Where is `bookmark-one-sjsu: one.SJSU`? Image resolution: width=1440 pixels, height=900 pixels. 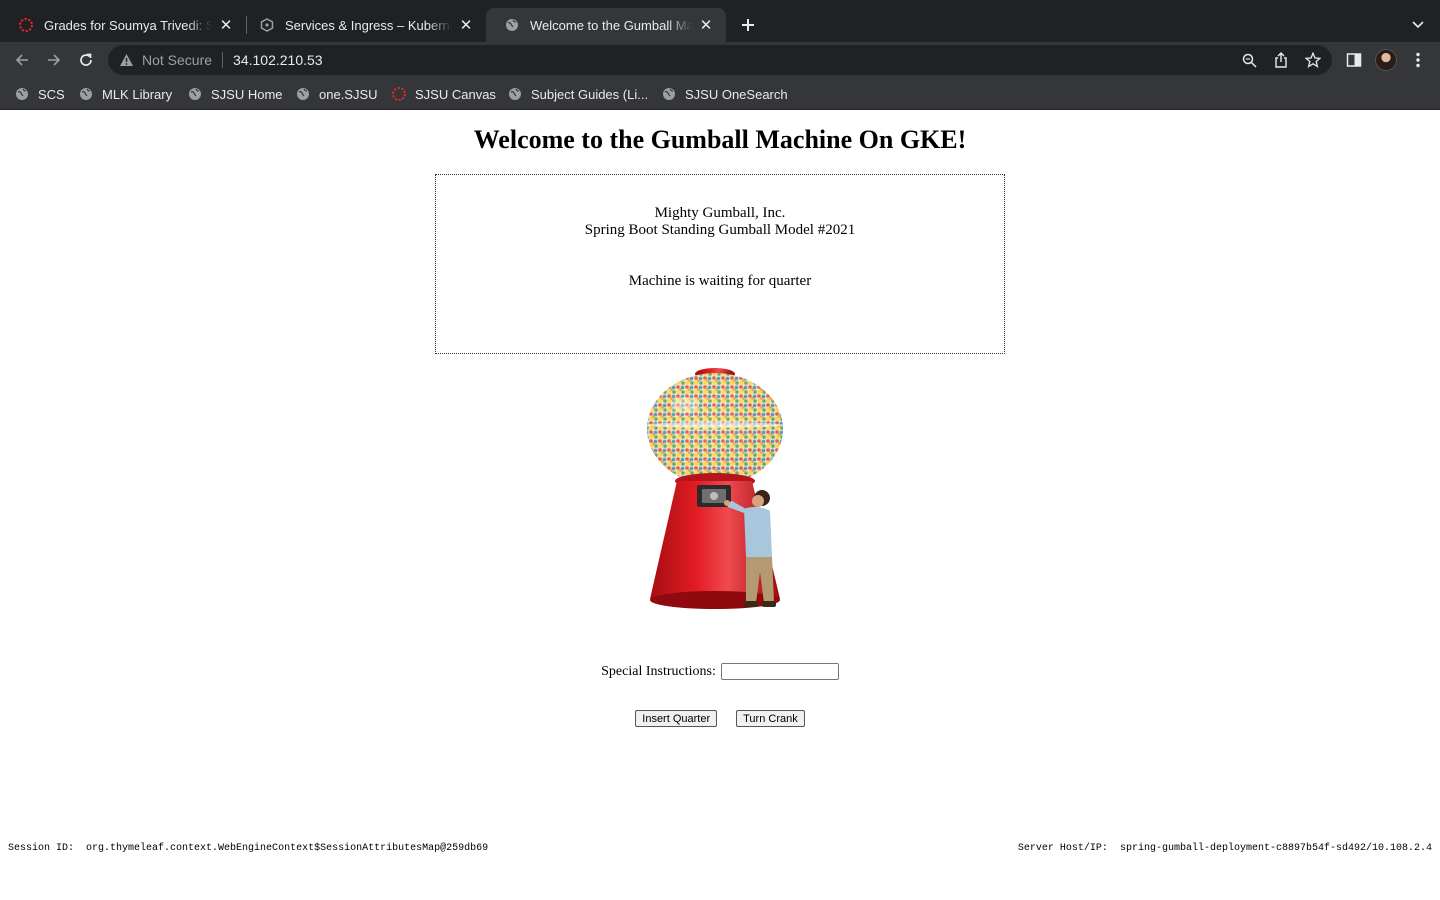 bookmark-one-sjsu: one.SJSU is located at coordinates (336, 94).